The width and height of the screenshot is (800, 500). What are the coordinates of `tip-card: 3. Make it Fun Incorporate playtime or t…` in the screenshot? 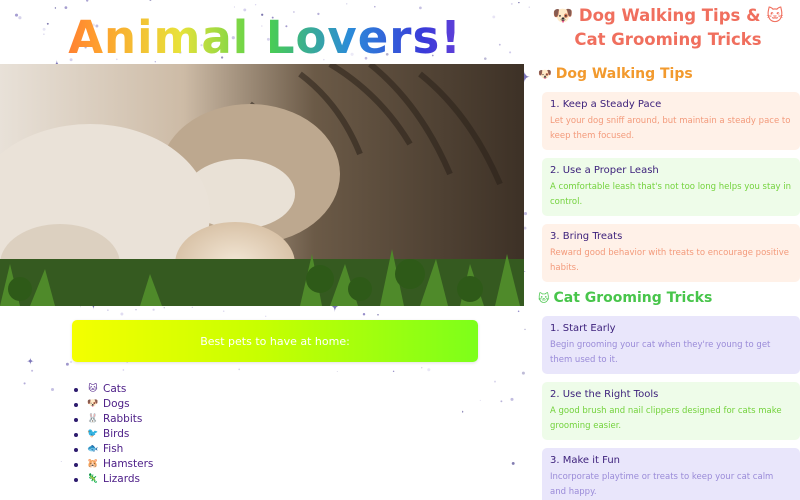 It's located at (671, 474).